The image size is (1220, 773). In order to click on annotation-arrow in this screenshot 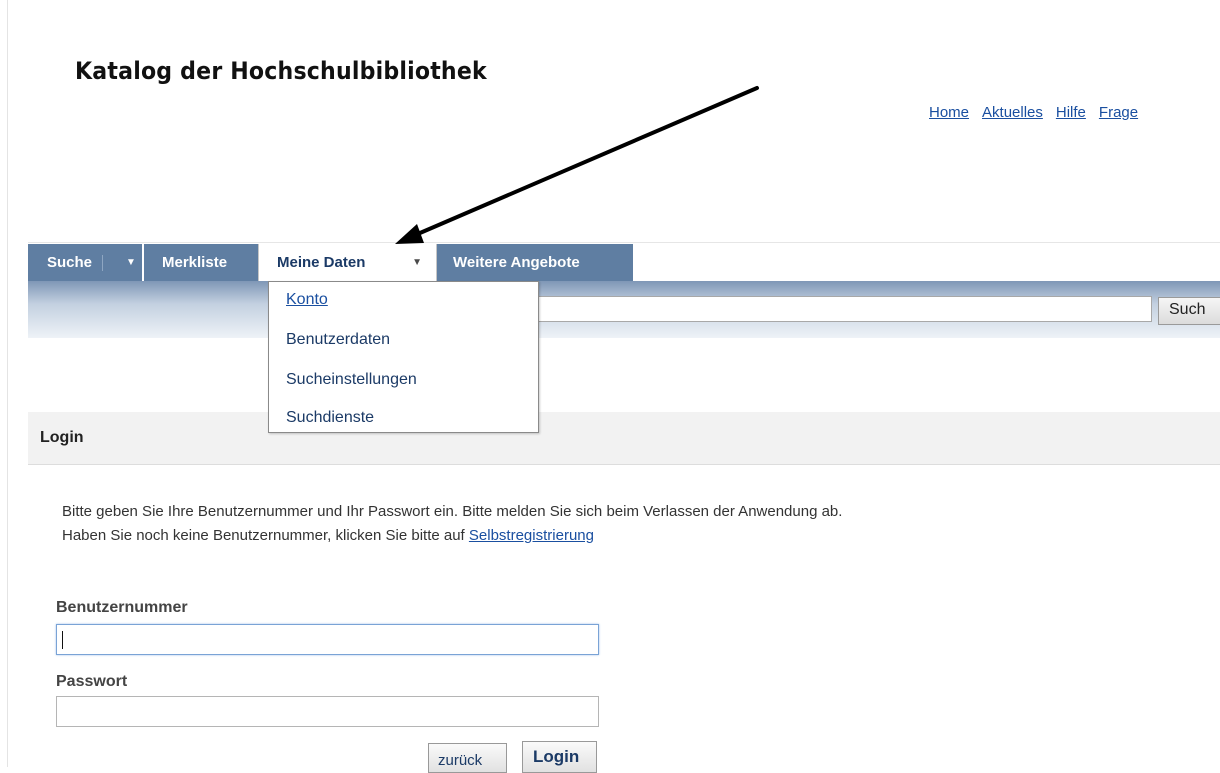, I will do `click(577, 165)`.